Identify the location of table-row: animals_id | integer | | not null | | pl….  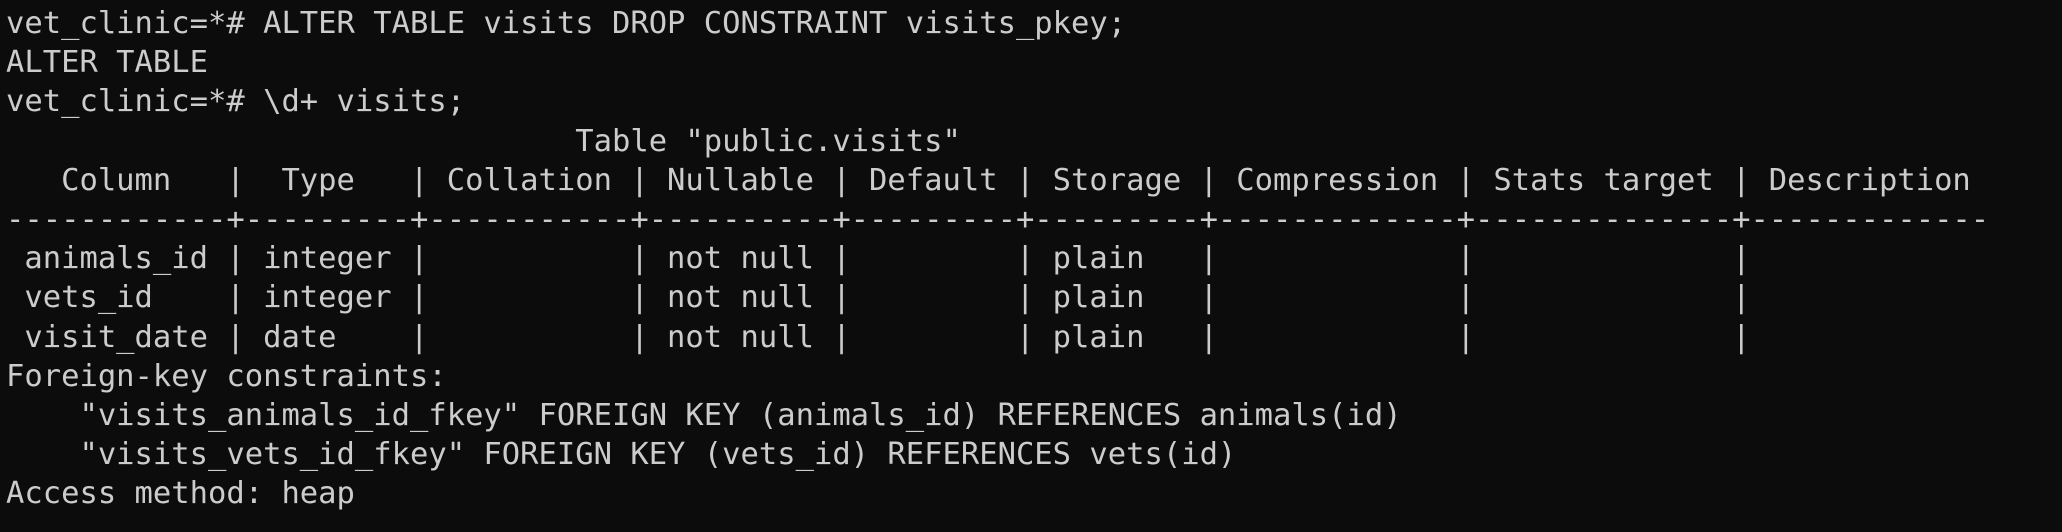
(878, 259).